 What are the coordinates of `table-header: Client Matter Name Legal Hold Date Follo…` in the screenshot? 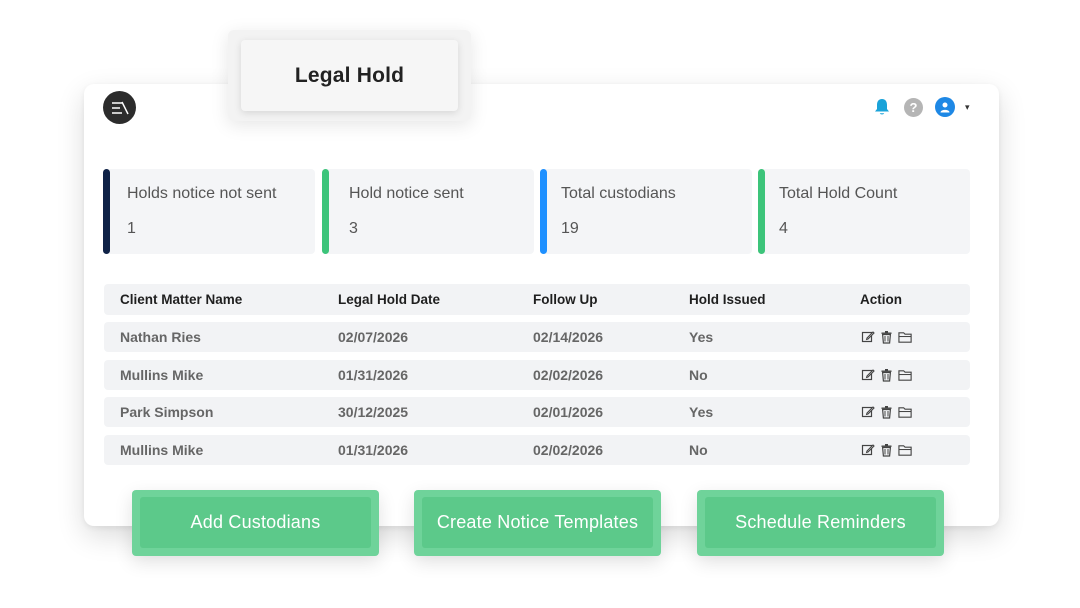 It's located at (537, 299).